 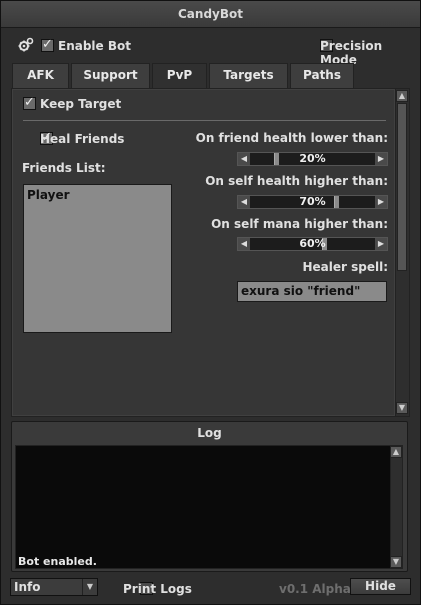 What do you see at coordinates (296, 181) in the screenshot?
I see `self-health-label: On self health higher than:` at bounding box center [296, 181].